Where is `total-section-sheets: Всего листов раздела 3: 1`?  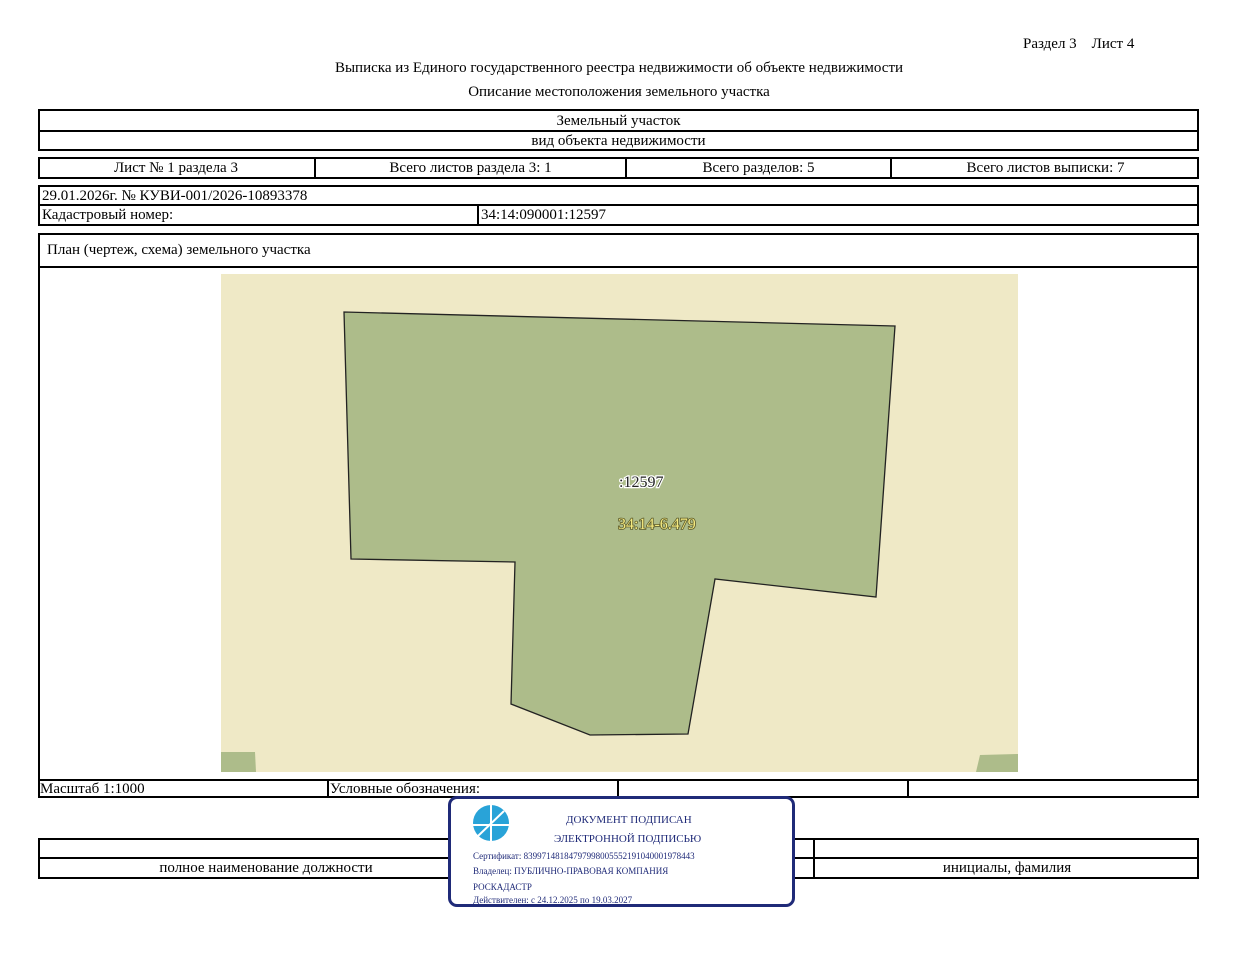 total-section-sheets: Всего листов раздела 3: 1 is located at coordinates (470, 168).